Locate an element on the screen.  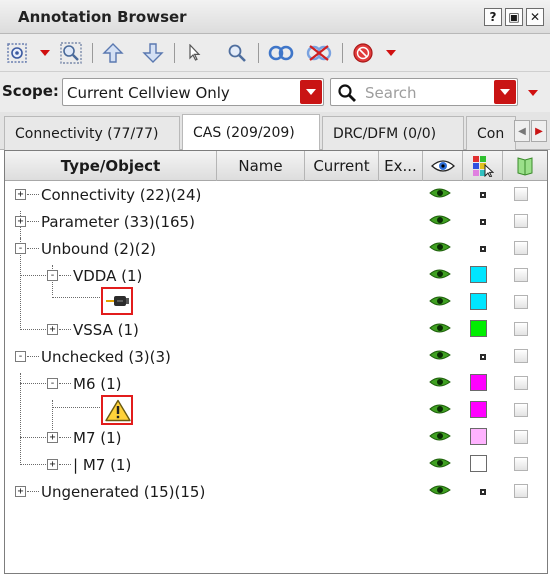
probe-dropdown-button is located at coordinates (45, 53).